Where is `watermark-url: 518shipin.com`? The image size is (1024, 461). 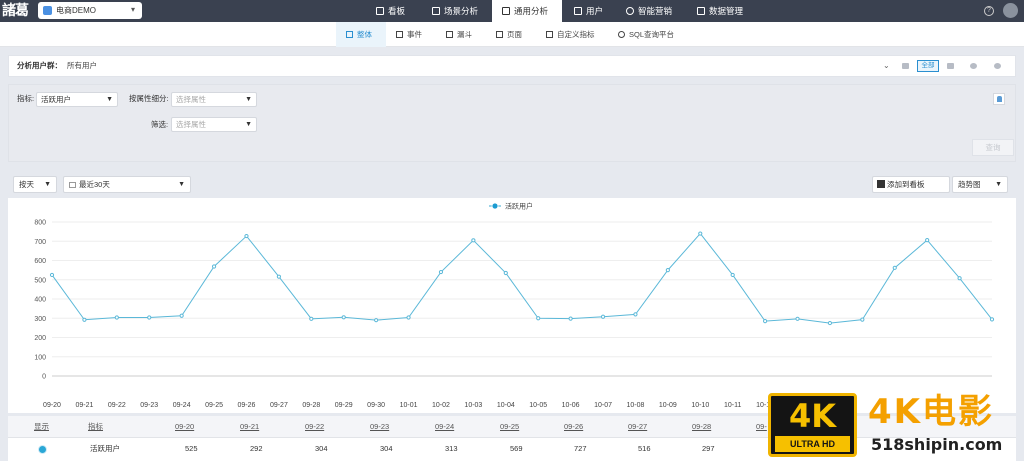 watermark-url: 518shipin.com is located at coordinates (937, 444).